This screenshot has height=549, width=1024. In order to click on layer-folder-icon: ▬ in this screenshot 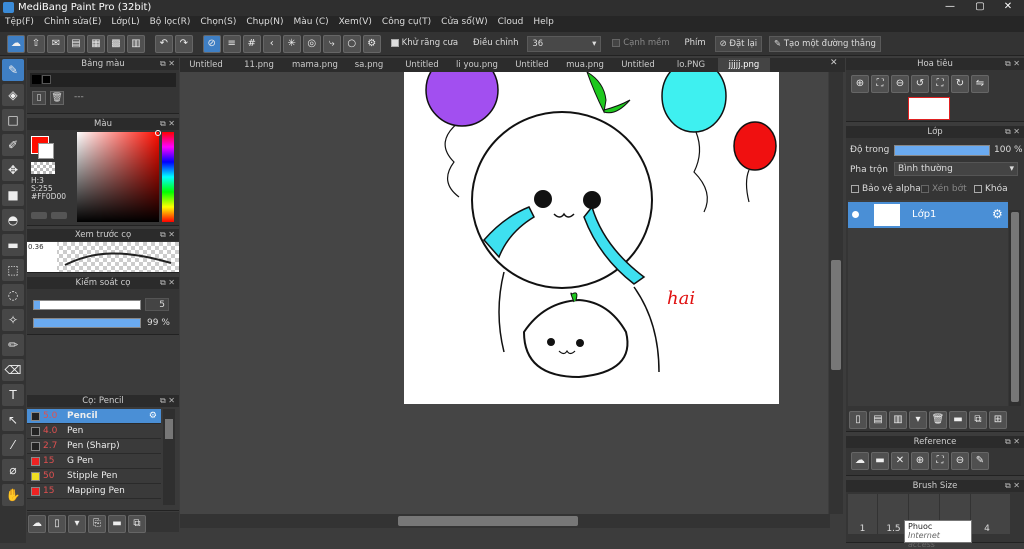, I will do `click(958, 420)`.